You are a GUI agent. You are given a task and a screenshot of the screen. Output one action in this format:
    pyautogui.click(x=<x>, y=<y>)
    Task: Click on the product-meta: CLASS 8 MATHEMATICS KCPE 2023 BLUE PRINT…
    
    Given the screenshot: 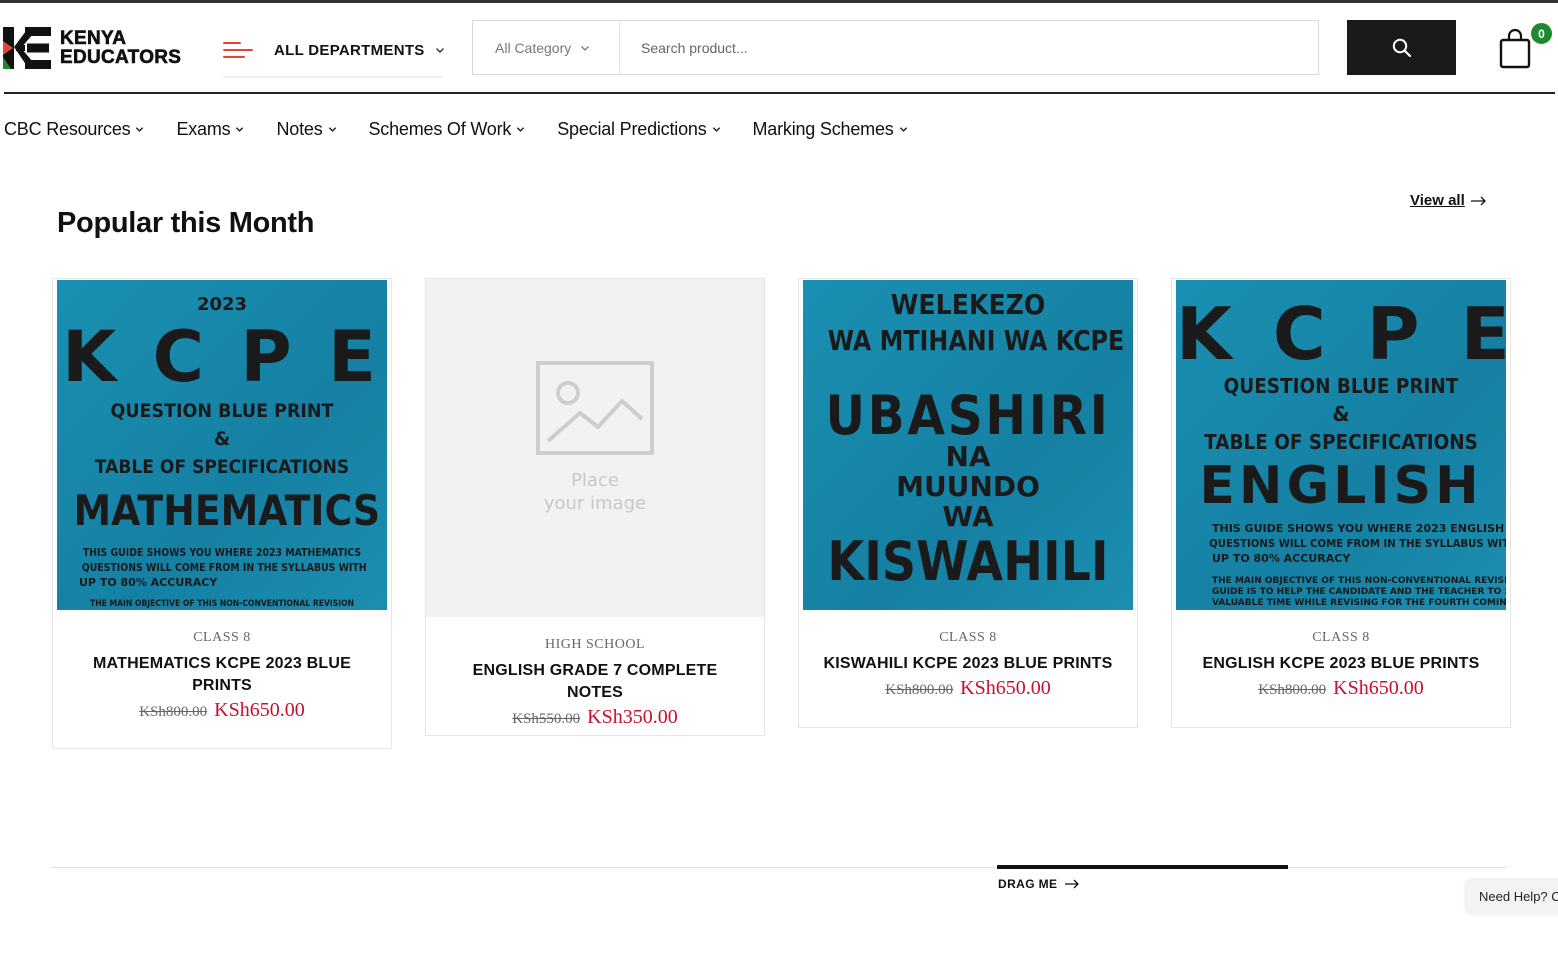 What is the action you would take?
    pyautogui.click(x=222, y=666)
    